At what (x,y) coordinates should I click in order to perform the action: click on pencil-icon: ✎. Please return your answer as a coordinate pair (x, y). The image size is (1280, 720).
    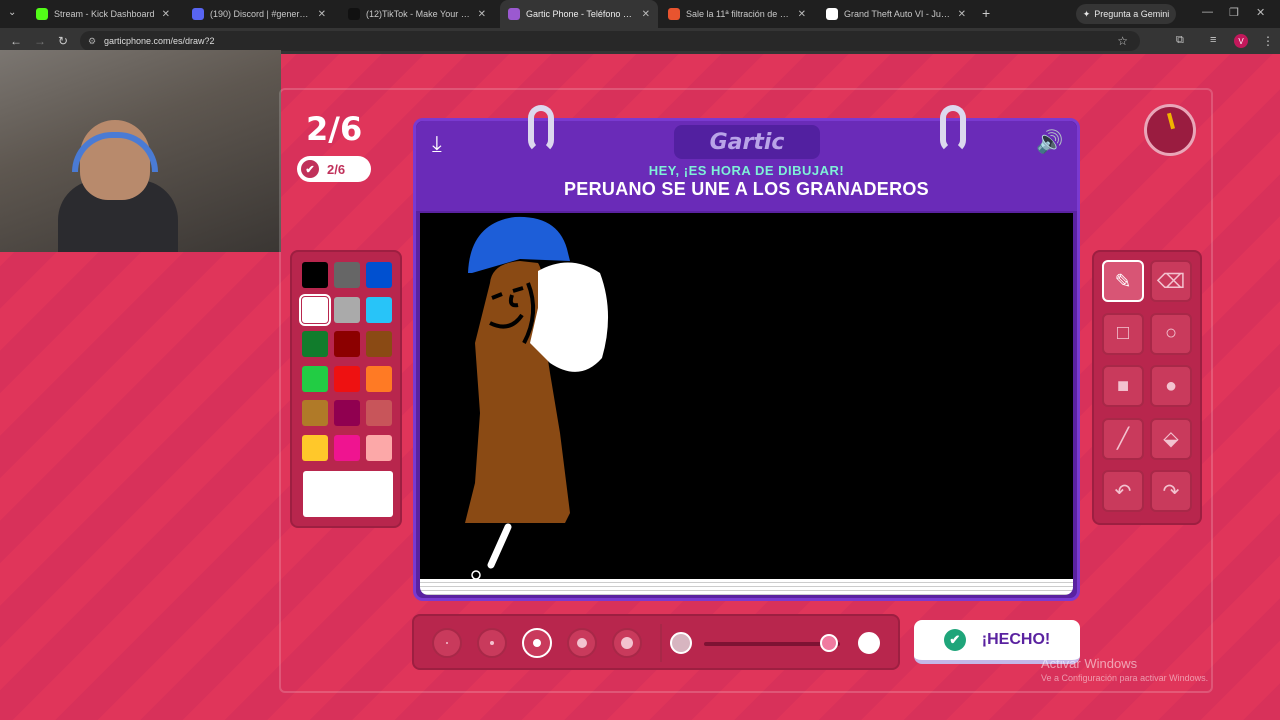
    Looking at the image, I should click on (1123, 281).